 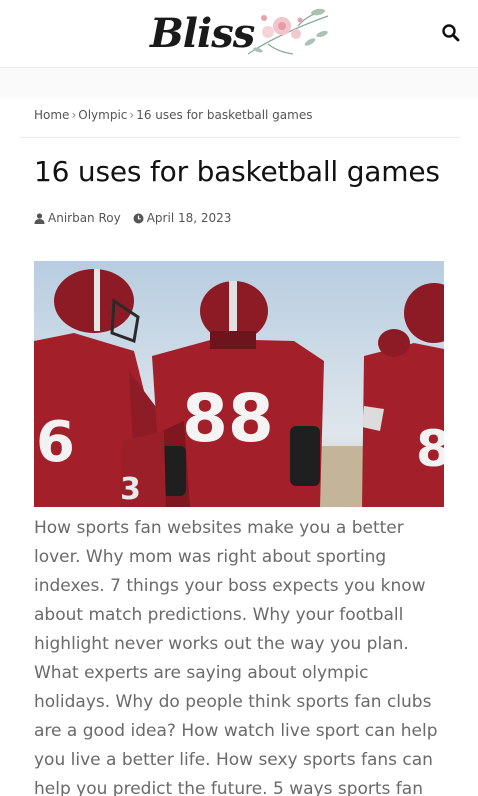 I want to click on page-title: 16 uses for basketball games, so click(x=237, y=171).